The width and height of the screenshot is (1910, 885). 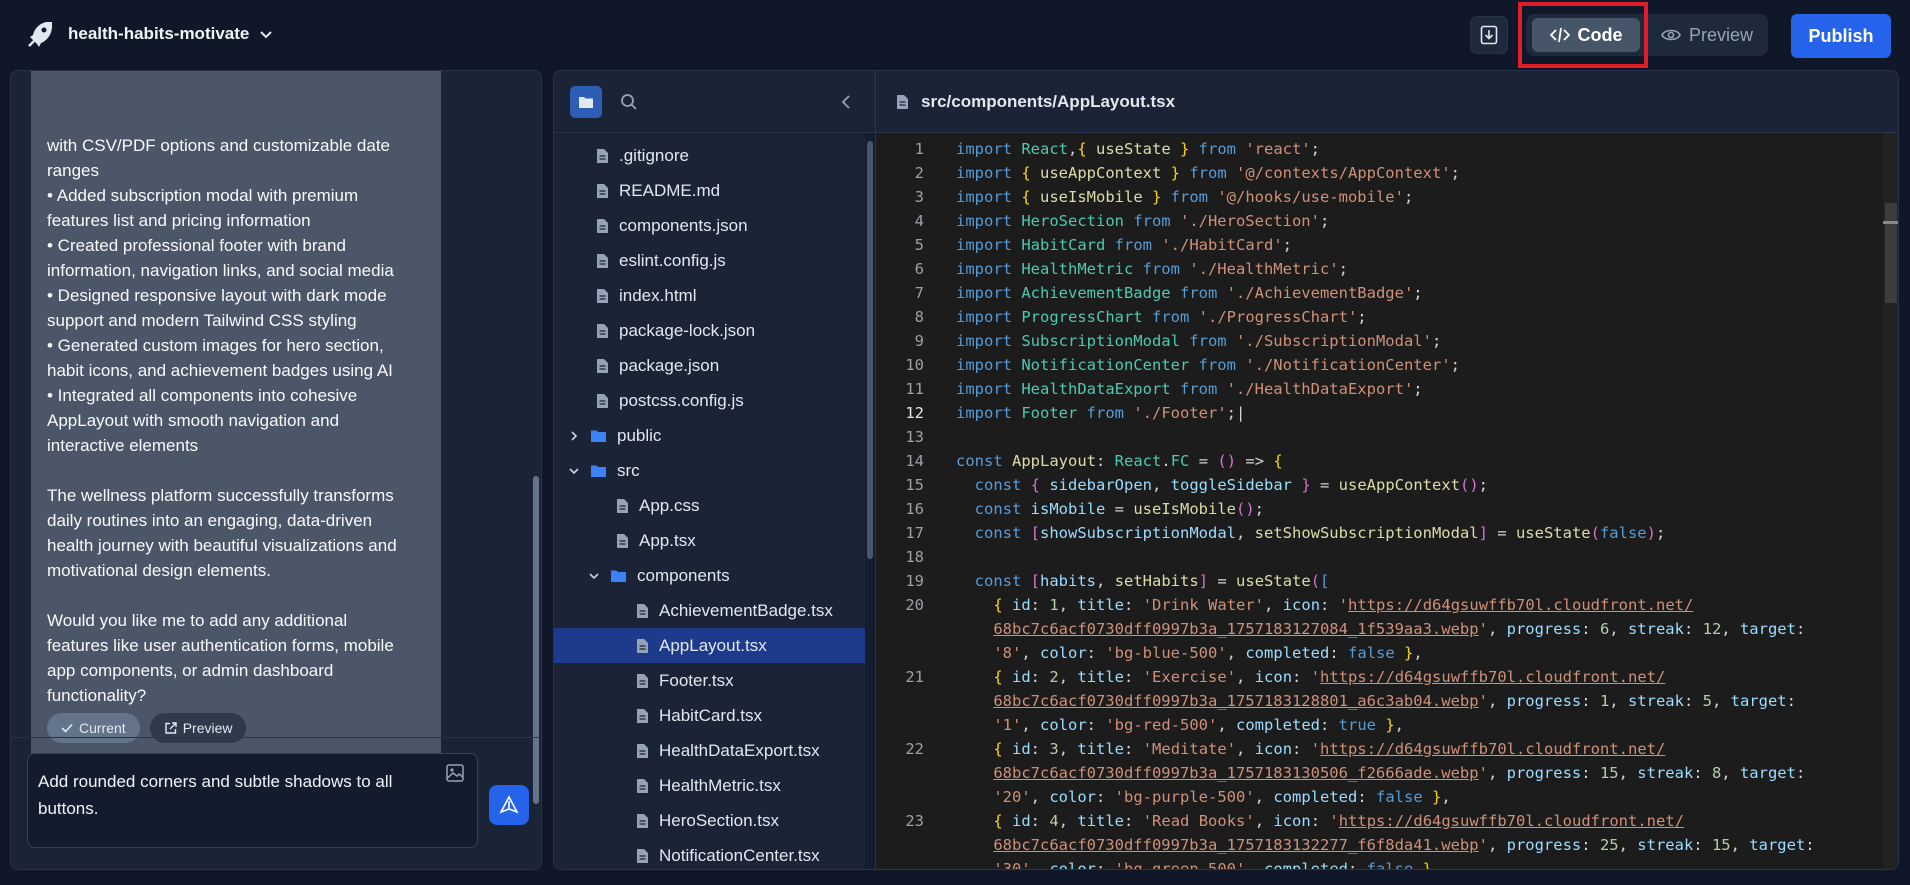 What do you see at coordinates (710, 785) in the screenshot?
I see `file-item-healthmetric-tsx: HealthMetric.tsx` at bounding box center [710, 785].